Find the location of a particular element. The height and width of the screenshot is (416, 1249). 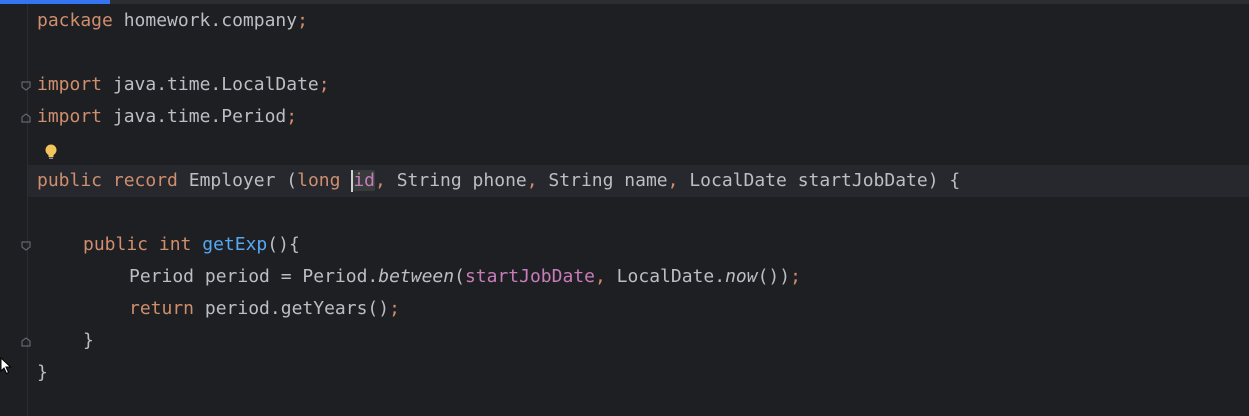

param-id: id is located at coordinates (364, 180).